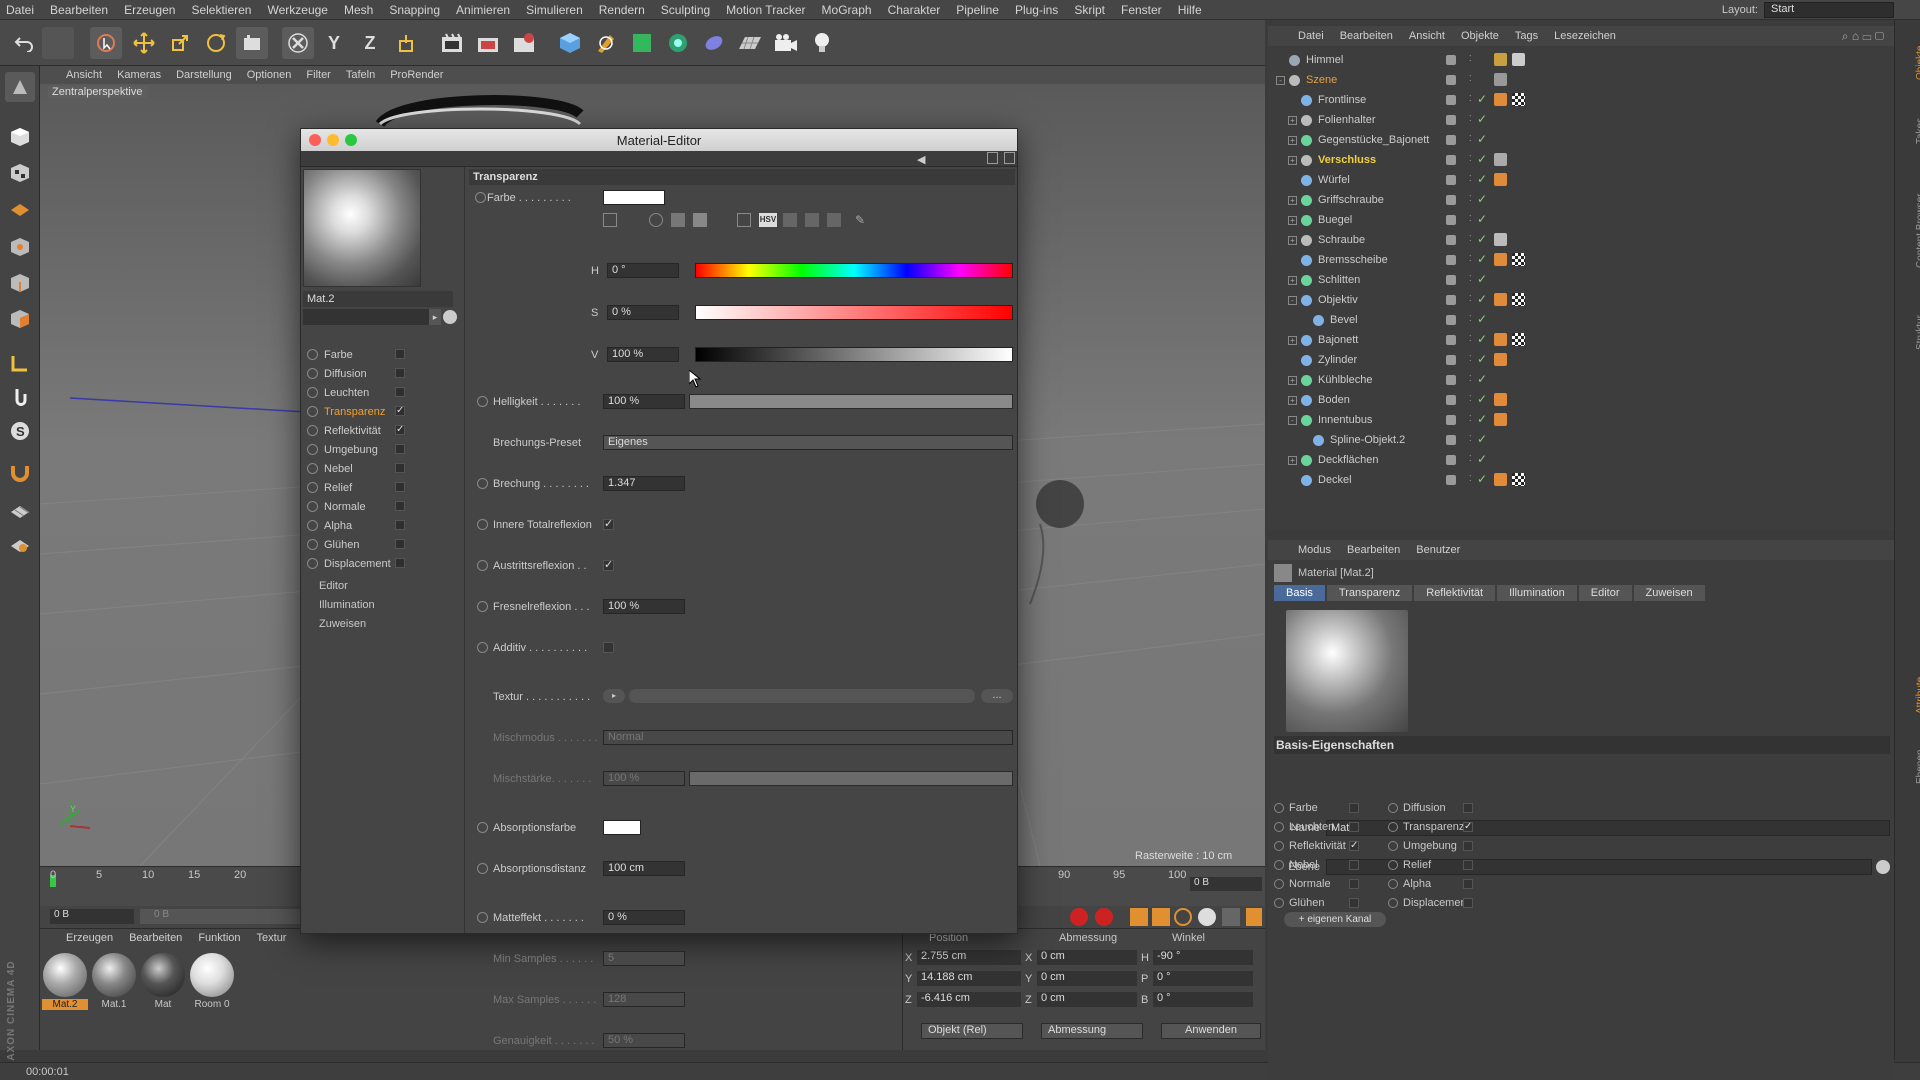 The height and width of the screenshot is (1080, 1920). Describe the element at coordinates (1581, 200) in the screenshot. I see `object-row: + Griffschraube ⁚ ✓` at that location.